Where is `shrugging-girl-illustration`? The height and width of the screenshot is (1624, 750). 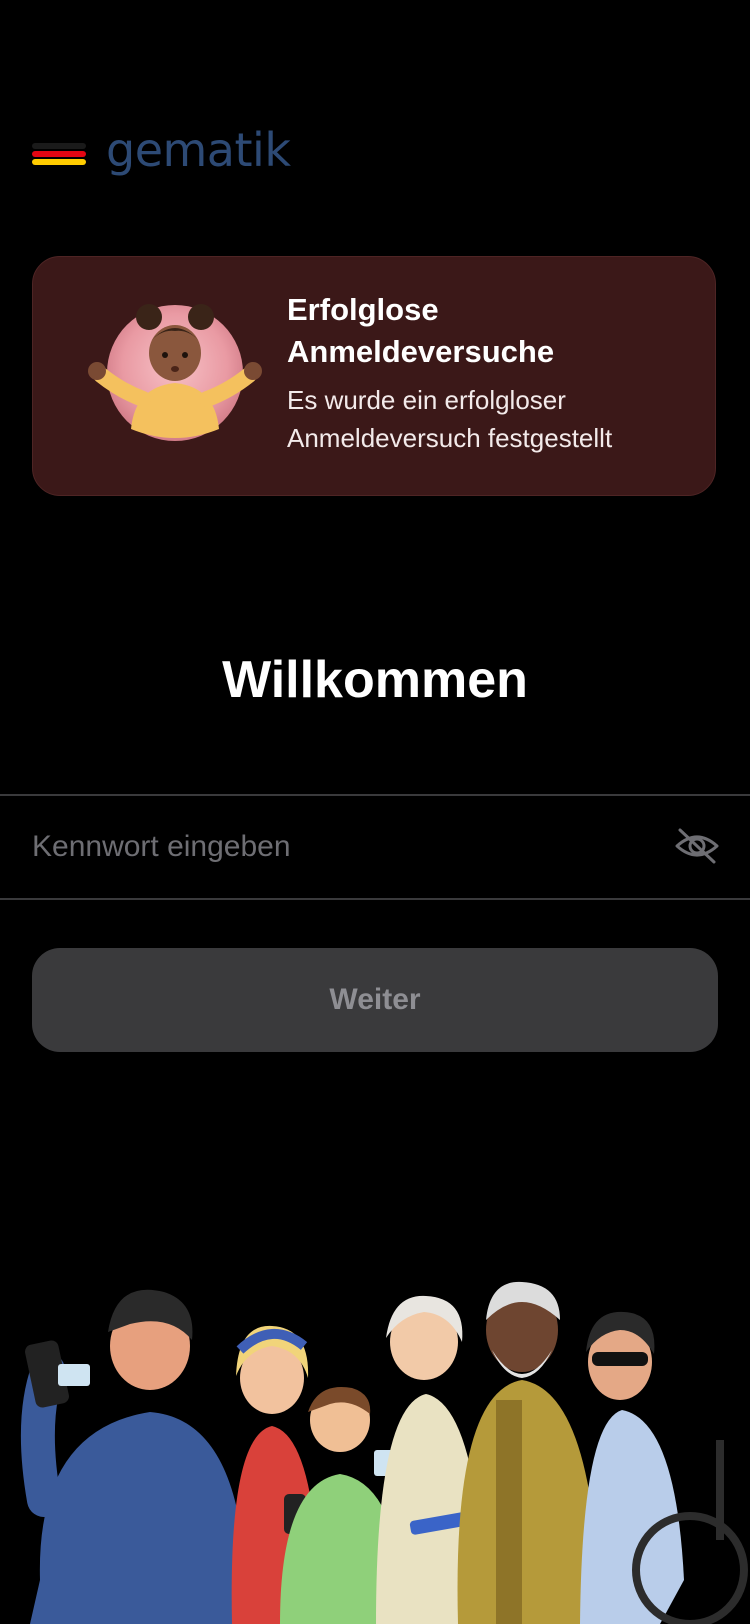 shrugging-girl-illustration is located at coordinates (175, 372).